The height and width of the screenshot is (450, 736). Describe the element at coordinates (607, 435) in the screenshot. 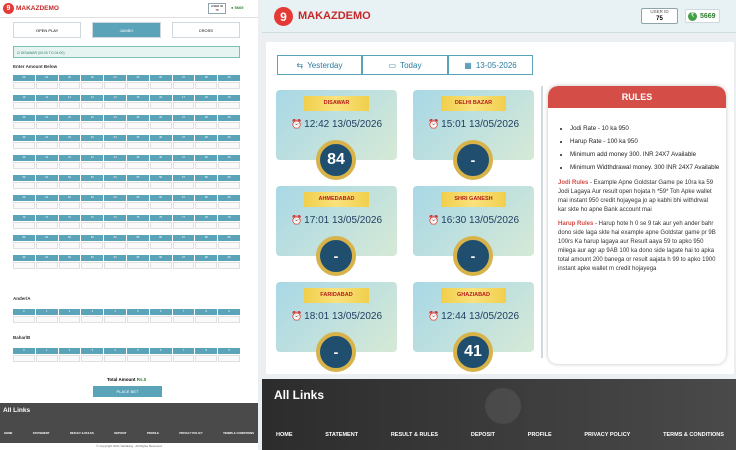

I see `nav-privacy-policy: PRIVACY POLICY` at that location.